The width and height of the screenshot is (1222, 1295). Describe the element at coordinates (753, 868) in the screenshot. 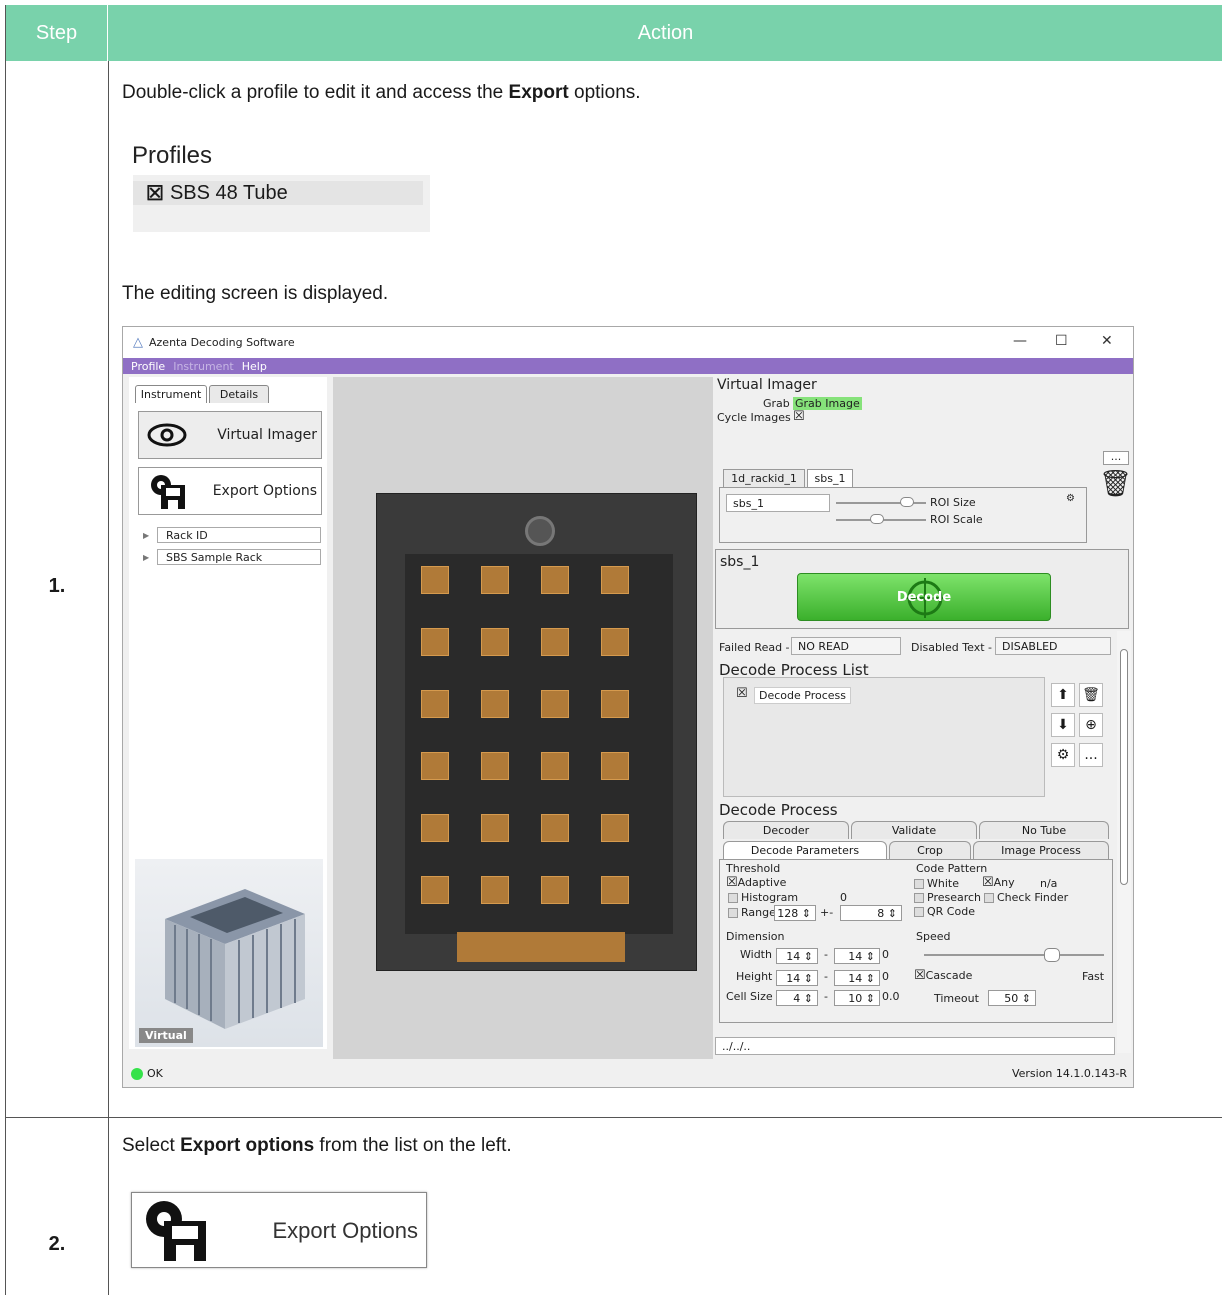

I see `threshold-title: Threshold` at that location.